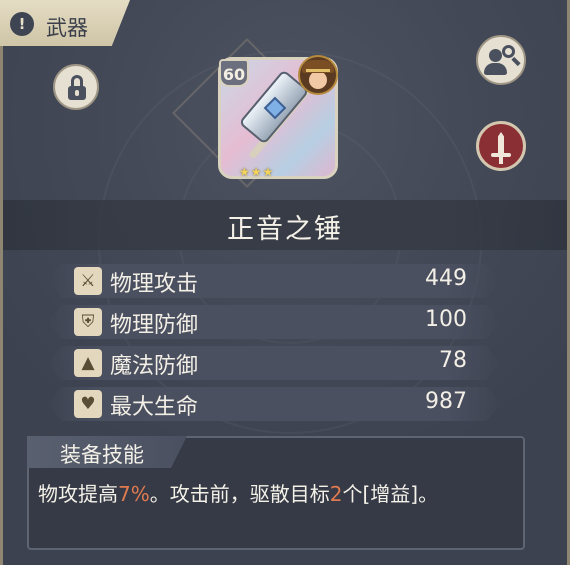 Image resolution: width=570 pixels, height=565 pixels. What do you see at coordinates (501, 143) in the screenshot?
I see `sword-icon` at bounding box center [501, 143].